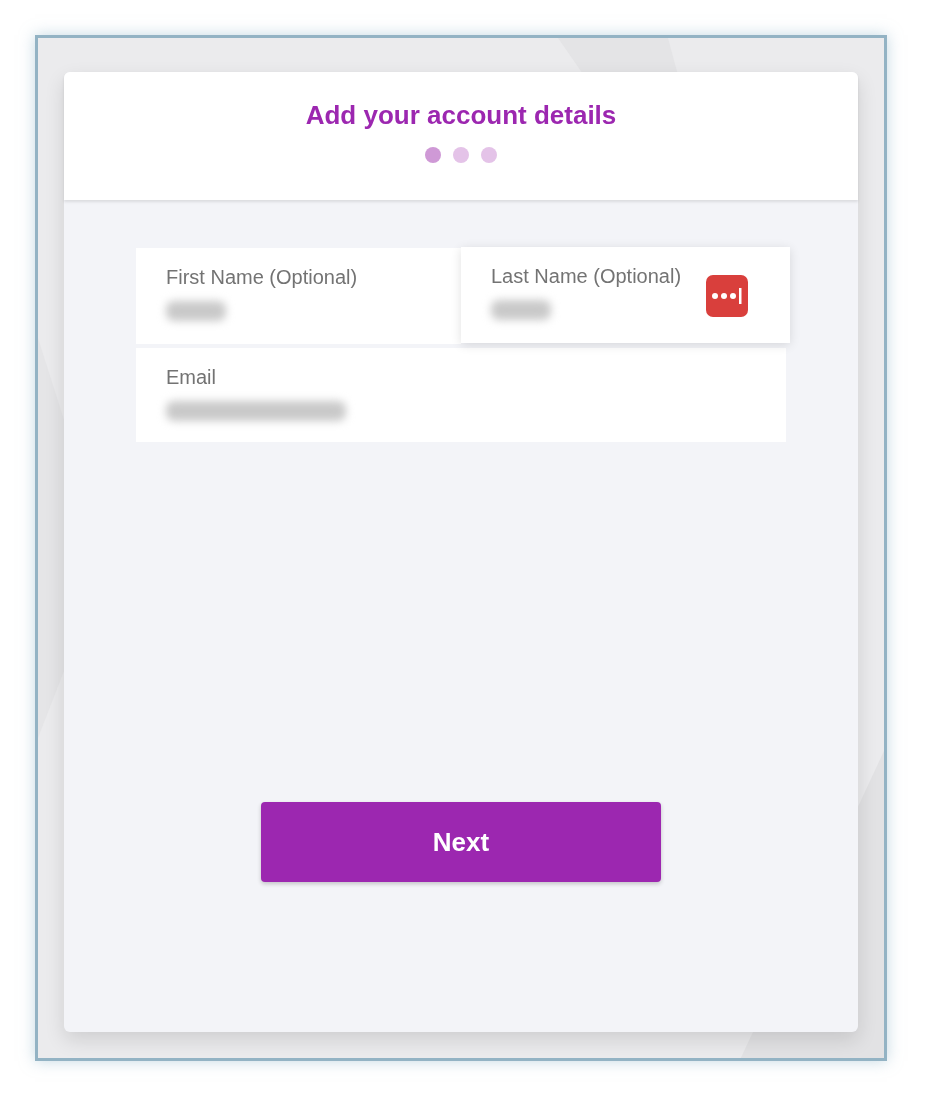 The image size is (928, 1102). What do you see at coordinates (727, 296) in the screenshot?
I see `password-manager-icon` at bounding box center [727, 296].